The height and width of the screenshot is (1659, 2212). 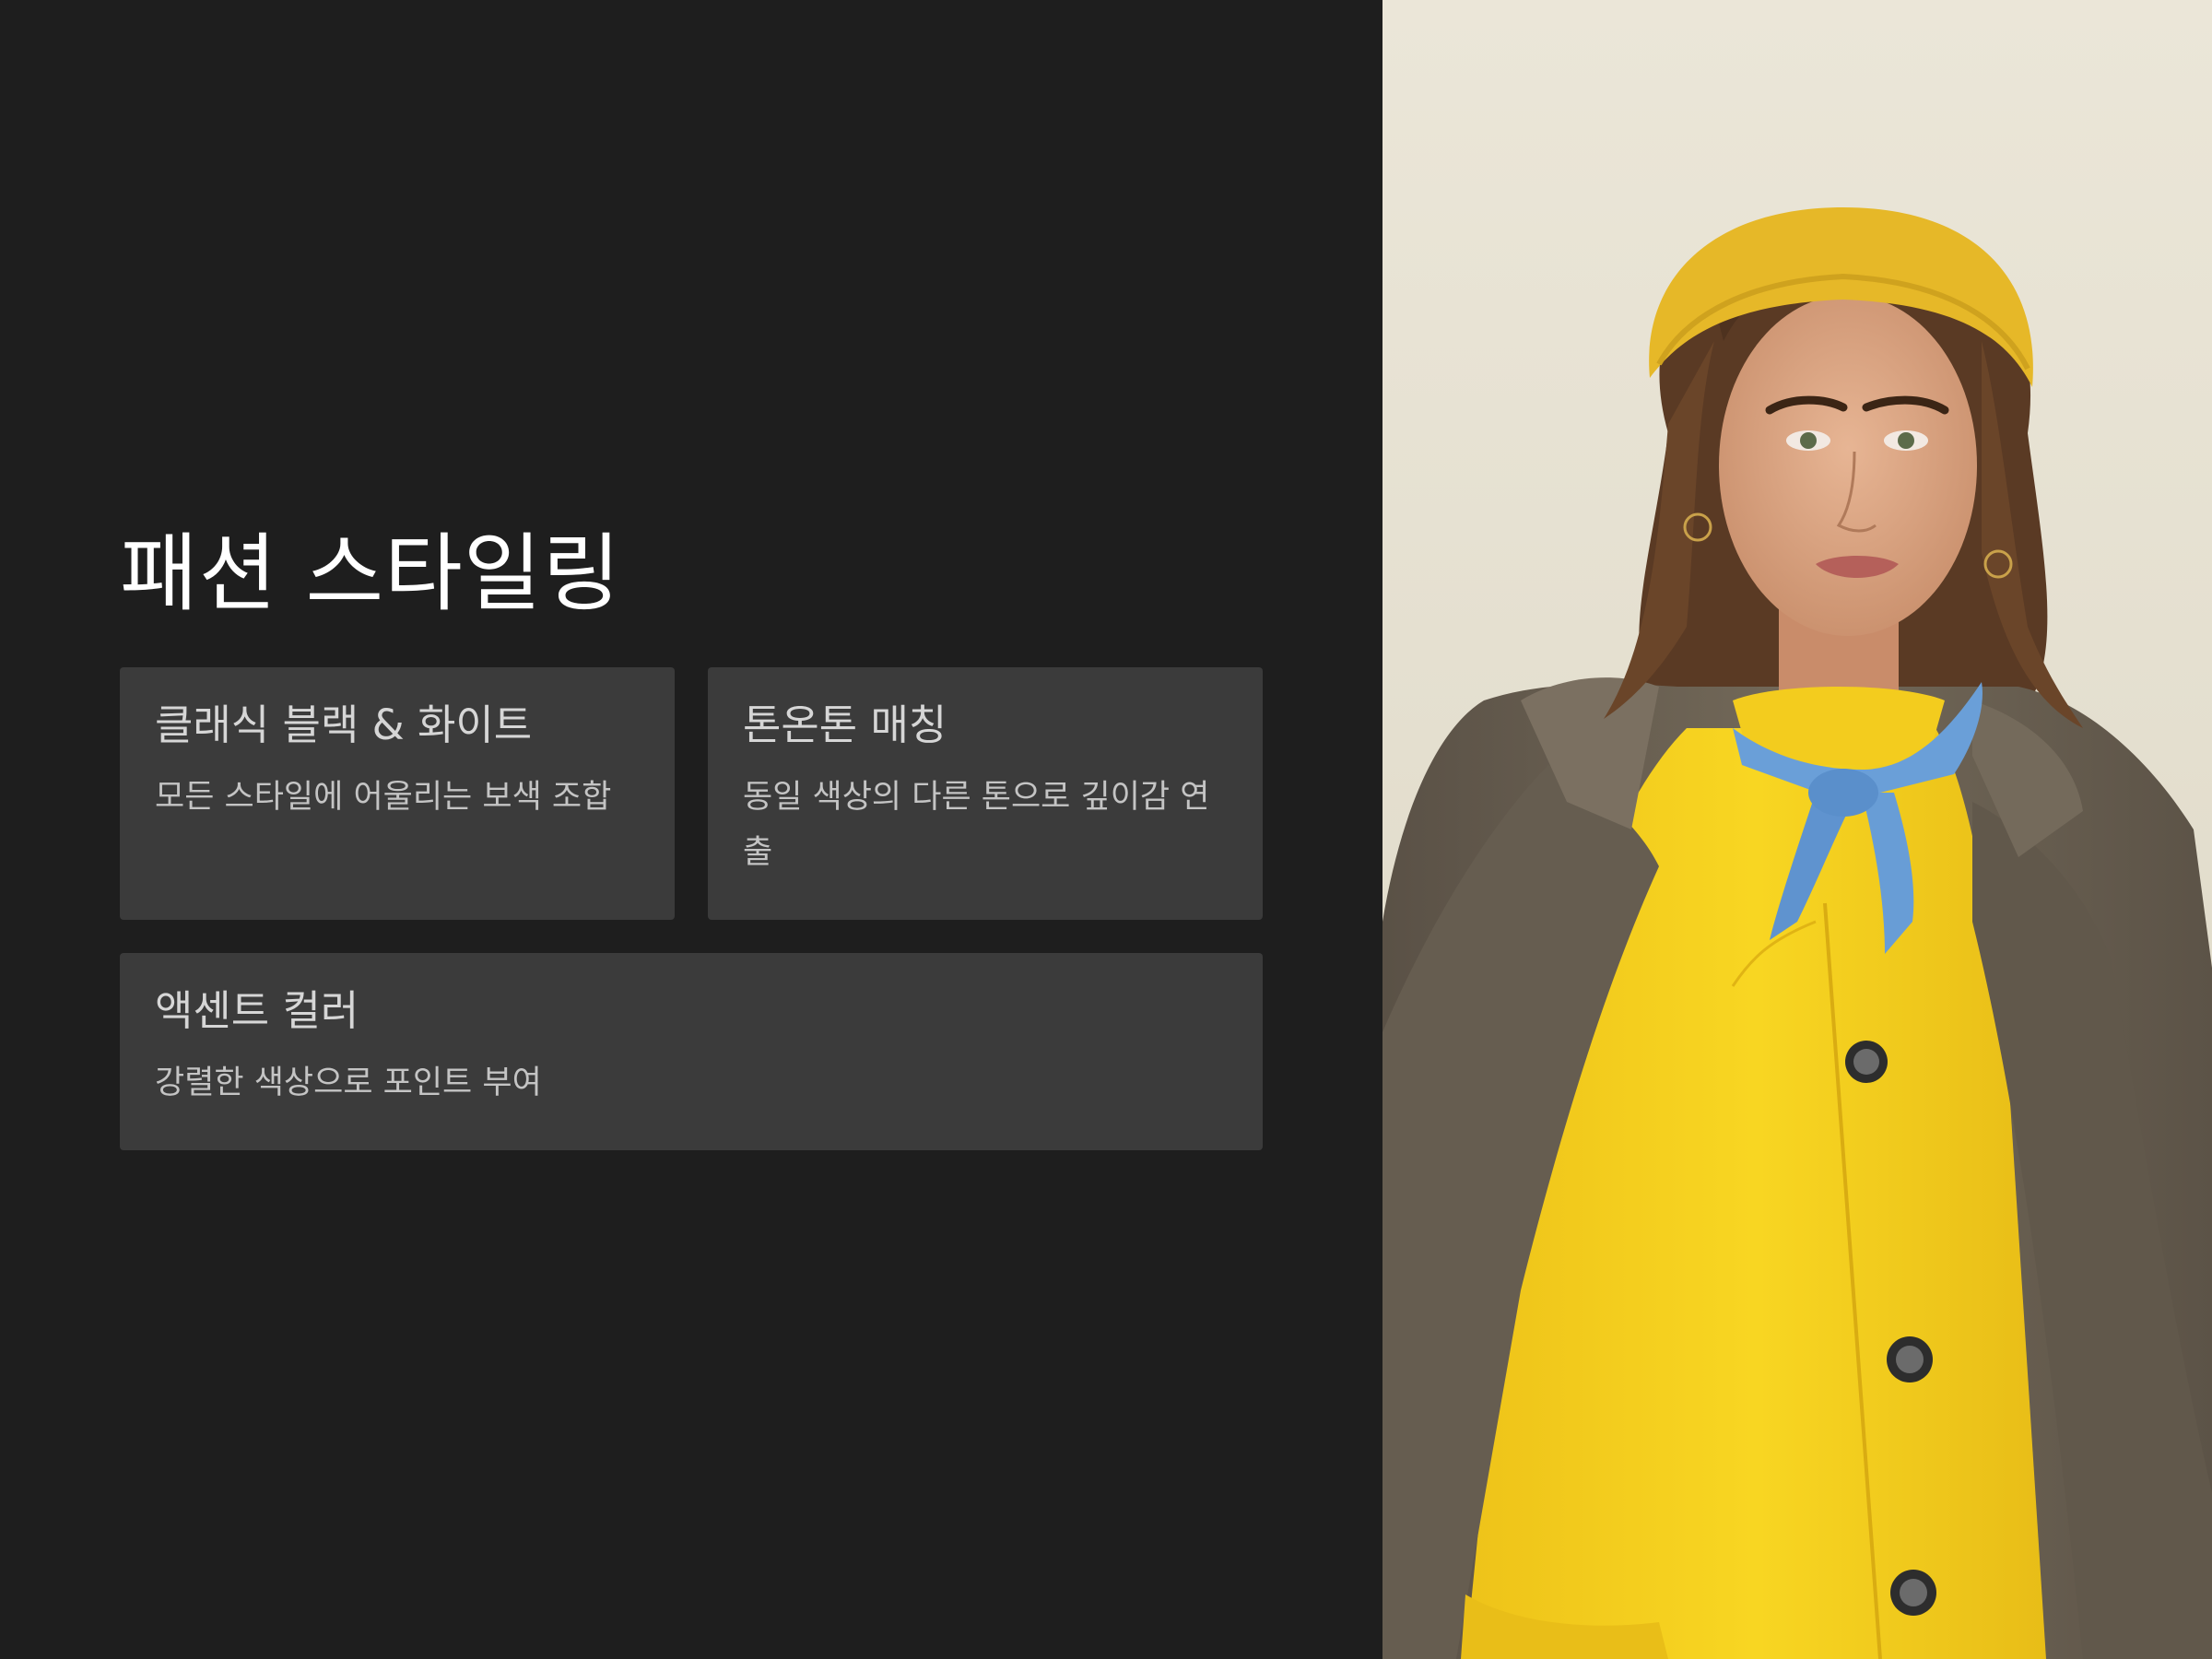 I want to click on slide-title: 패션 스타일링, so click(x=371, y=573).